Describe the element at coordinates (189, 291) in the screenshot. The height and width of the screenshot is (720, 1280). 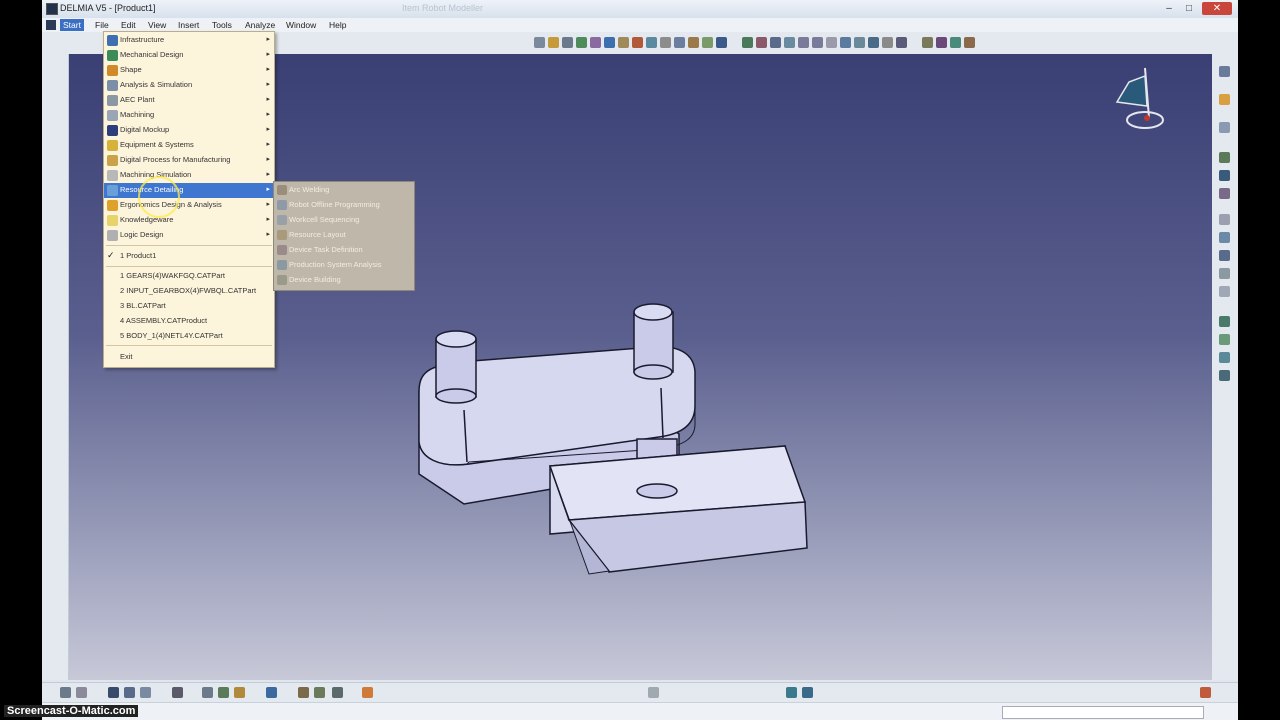
I see `menu-item-recent-file-2: 2 INPUT_GEARBOX(4)FWBQL.CATPart` at that location.